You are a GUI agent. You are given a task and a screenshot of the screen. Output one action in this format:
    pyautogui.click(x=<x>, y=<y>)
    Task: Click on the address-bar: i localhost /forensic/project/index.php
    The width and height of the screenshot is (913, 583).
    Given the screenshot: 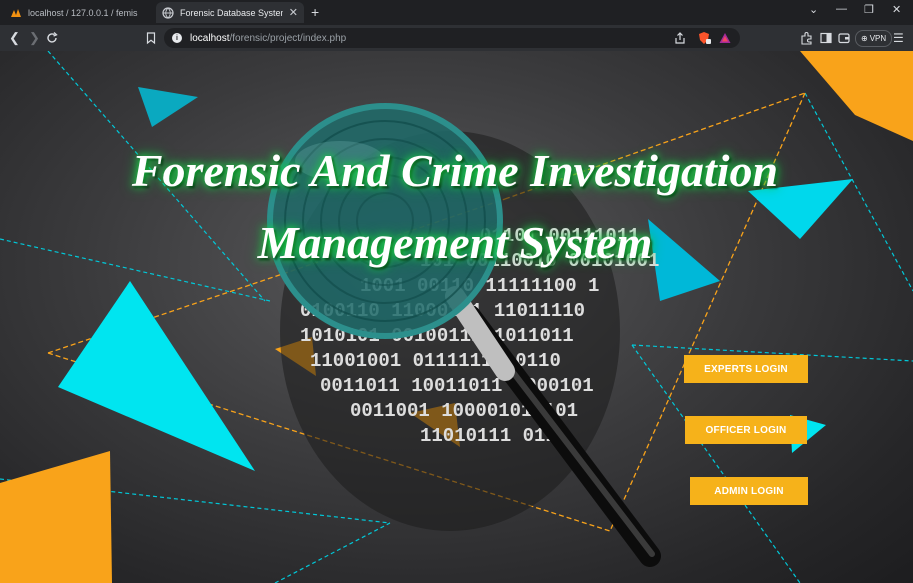 What is the action you would take?
    pyautogui.click(x=452, y=38)
    